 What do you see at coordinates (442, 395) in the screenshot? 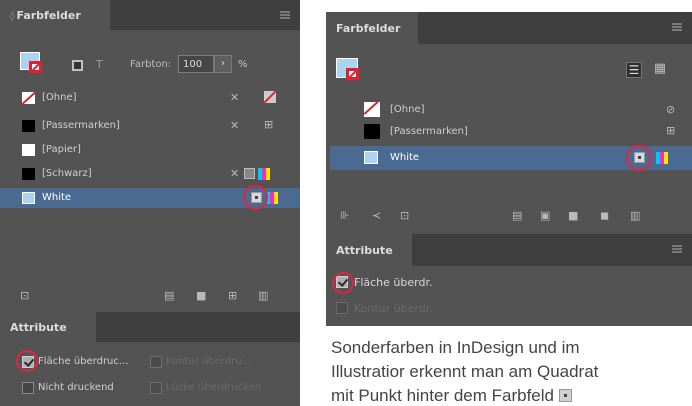
I see `caption-line-text: mit Punkt hinter dem Farbfeld` at bounding box center [442, 395].